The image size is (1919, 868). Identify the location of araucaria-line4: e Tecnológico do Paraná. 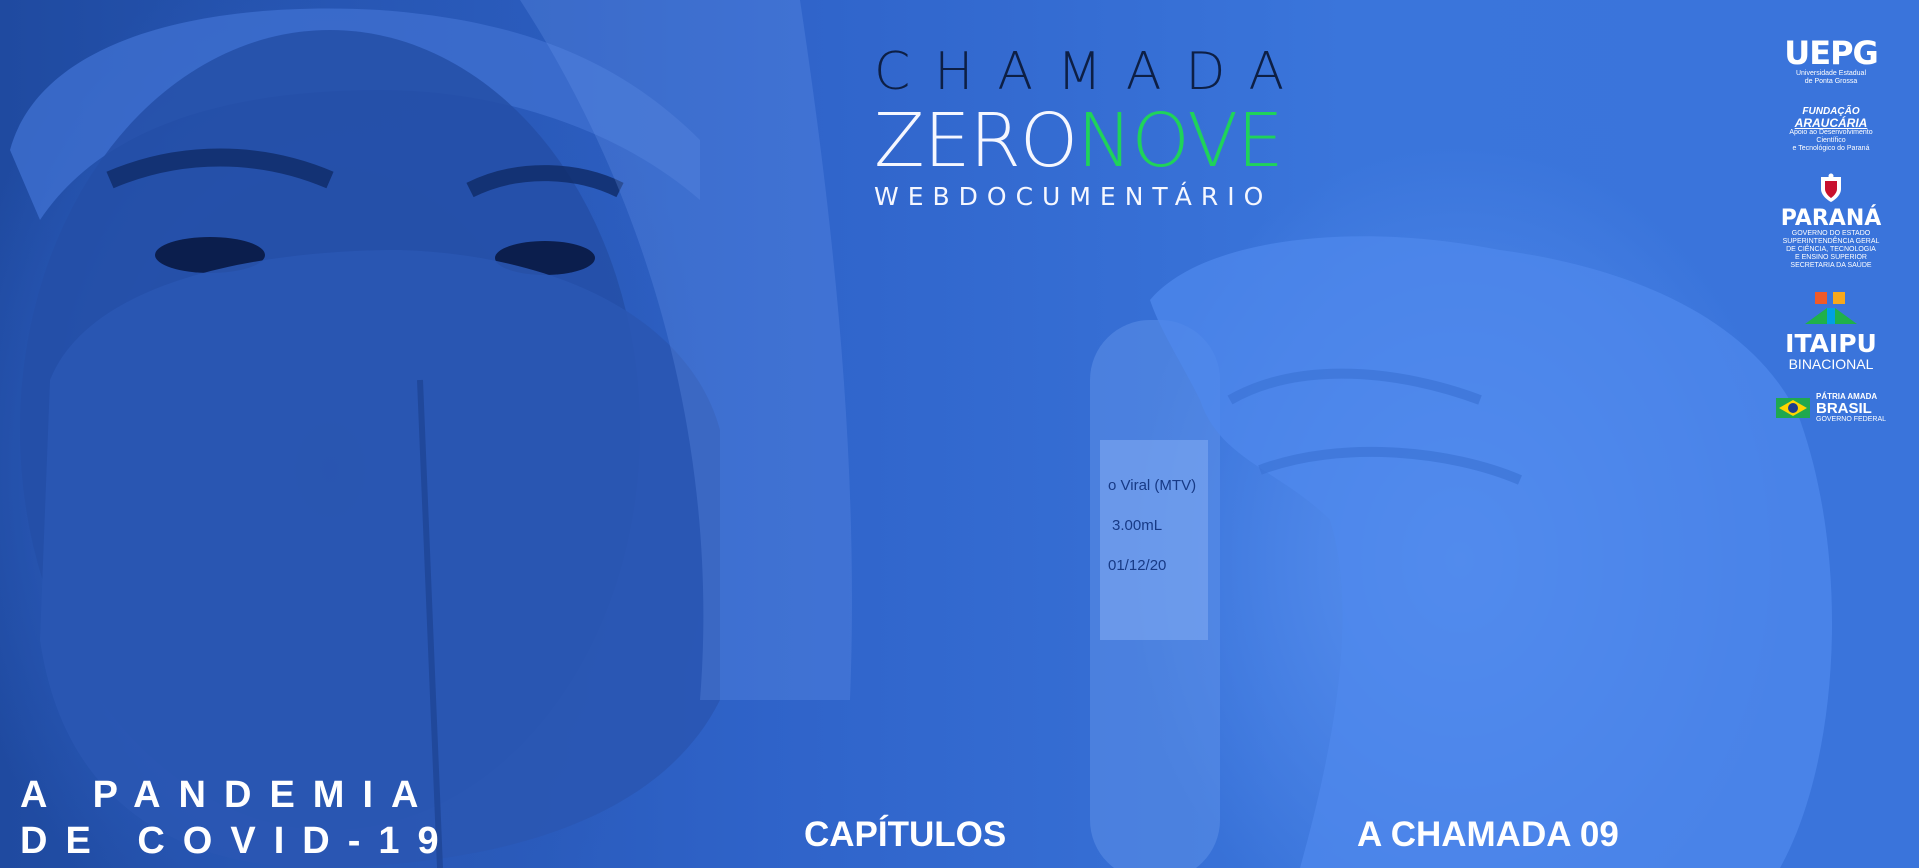
(1831, 148).